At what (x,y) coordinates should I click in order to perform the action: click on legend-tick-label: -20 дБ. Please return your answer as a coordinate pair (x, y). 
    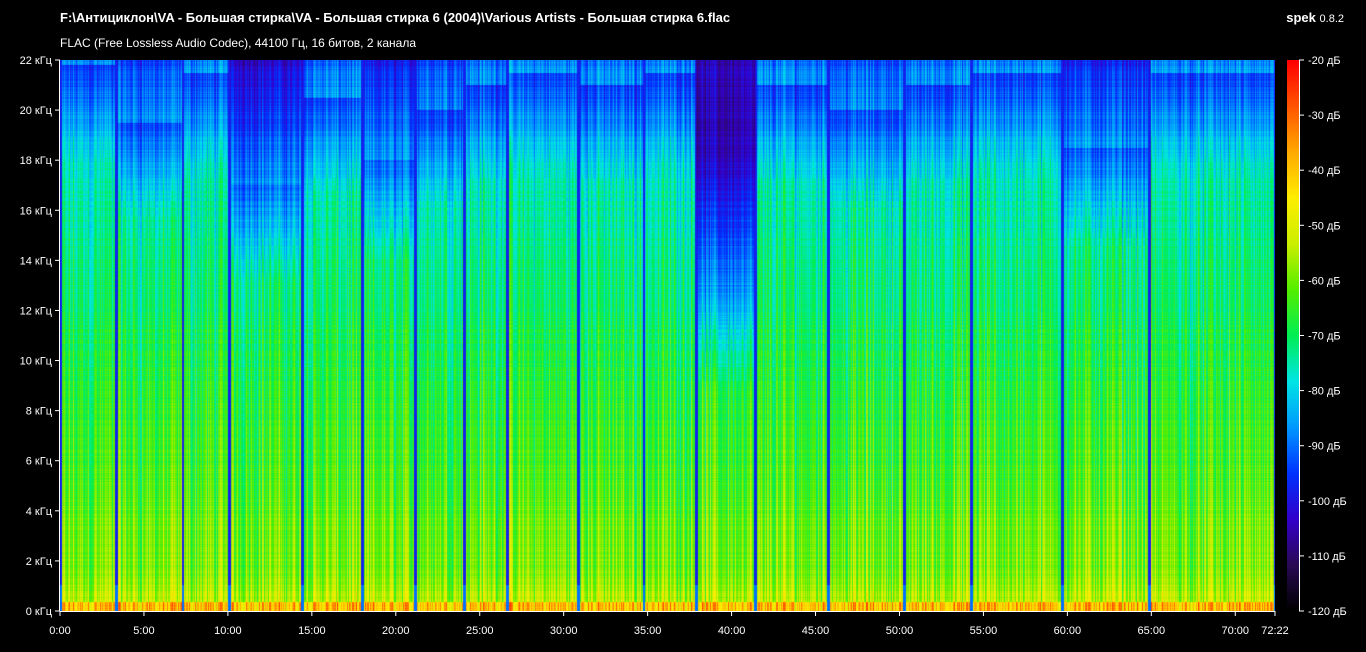
    Looking at the image, I should click on (1324, 61).